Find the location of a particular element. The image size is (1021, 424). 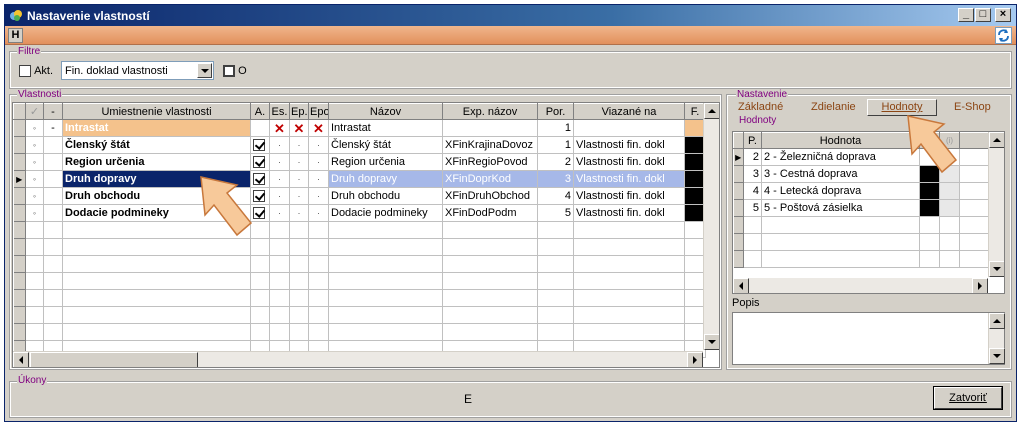

akt-checkbox is located at coordinates (25, 71).